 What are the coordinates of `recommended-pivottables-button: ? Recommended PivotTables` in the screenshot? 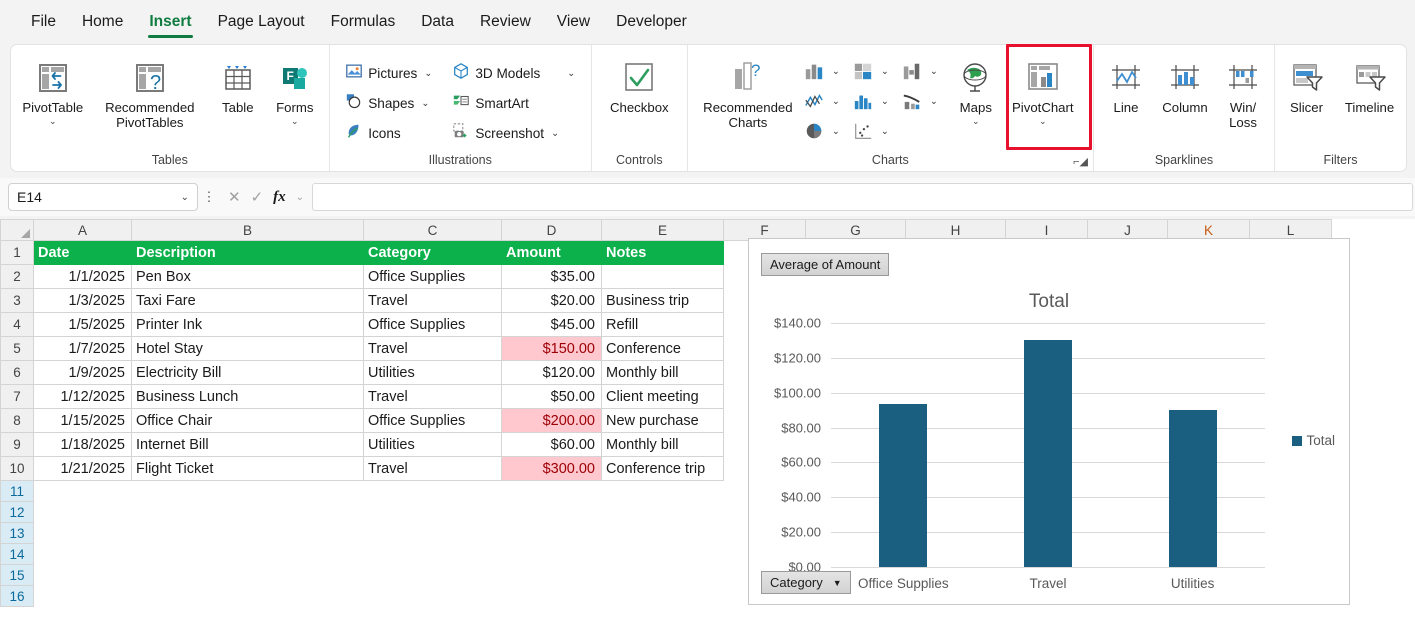 It's located at (150, 91).